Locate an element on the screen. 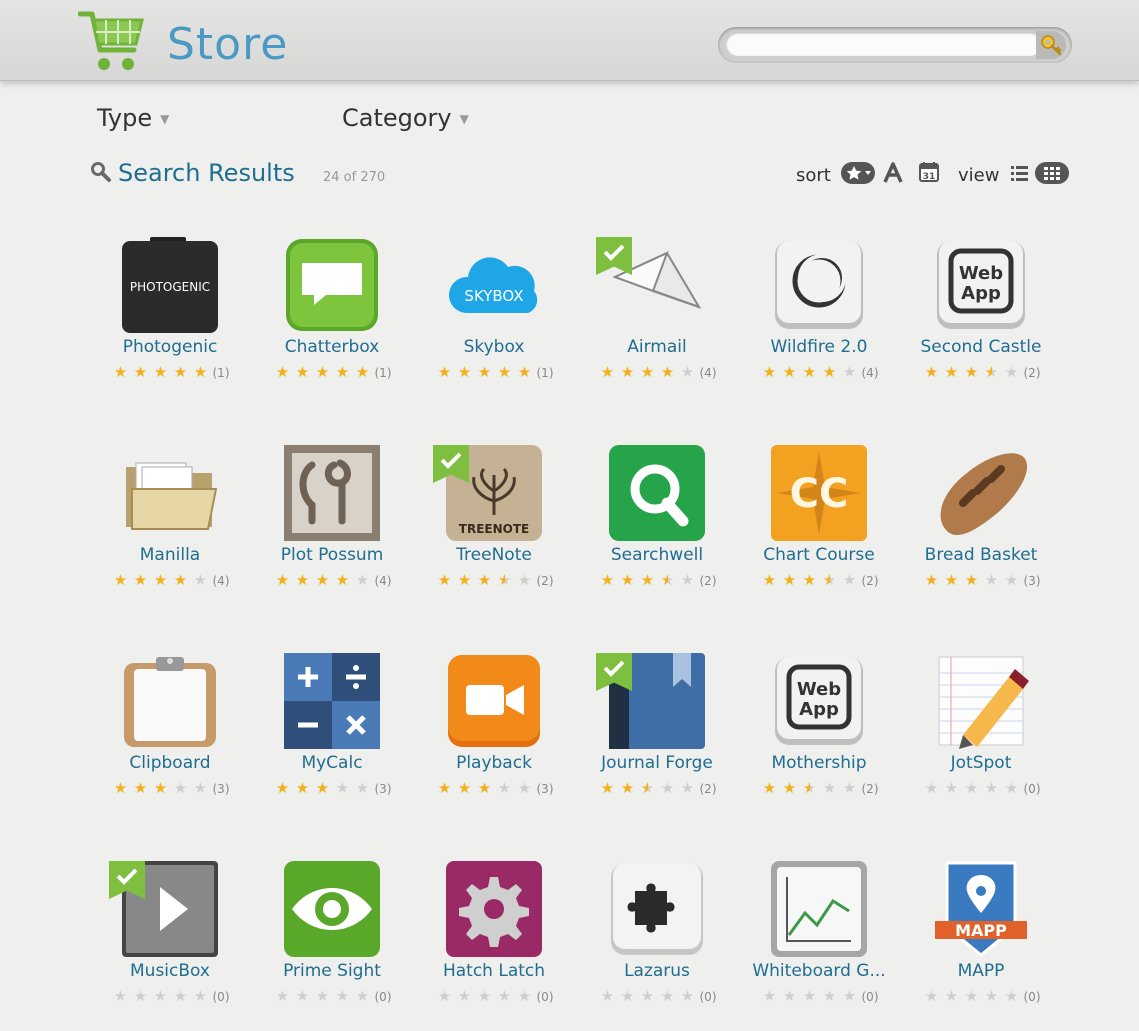  sort-by-rating-button is located at coordinates (858, 175).